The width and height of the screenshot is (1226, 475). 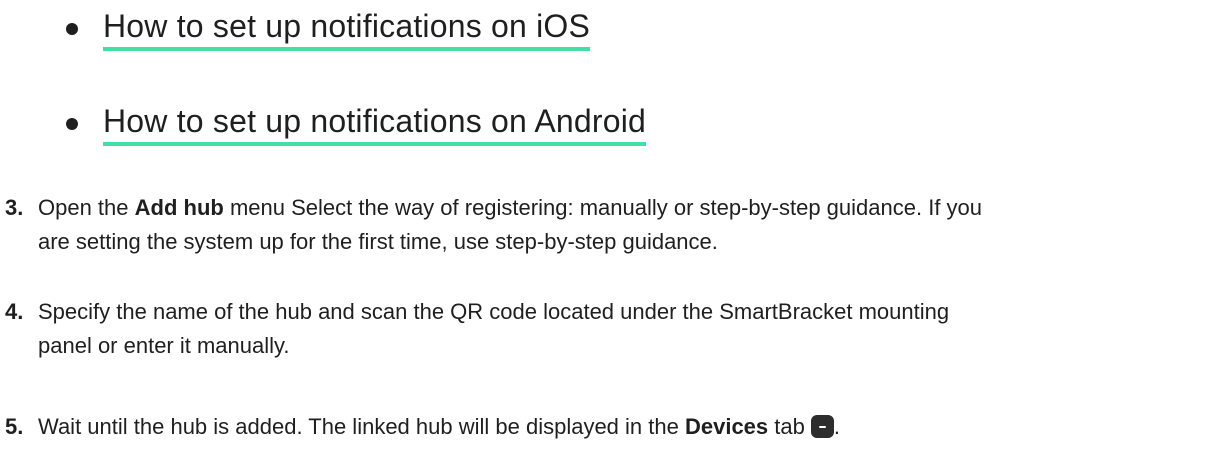 What do you see at coordinates (375, 124) in the screenshot?
I see `android-notifications-link: How to set up notifications on Android` at bounding box center [375, 124].